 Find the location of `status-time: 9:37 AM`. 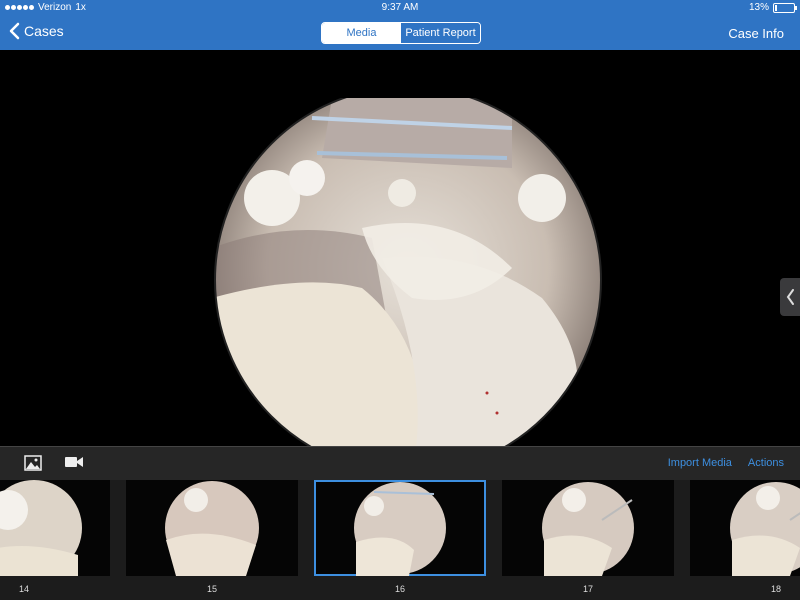

status-time: 9:37 AM is located at coordinates (400, 7).